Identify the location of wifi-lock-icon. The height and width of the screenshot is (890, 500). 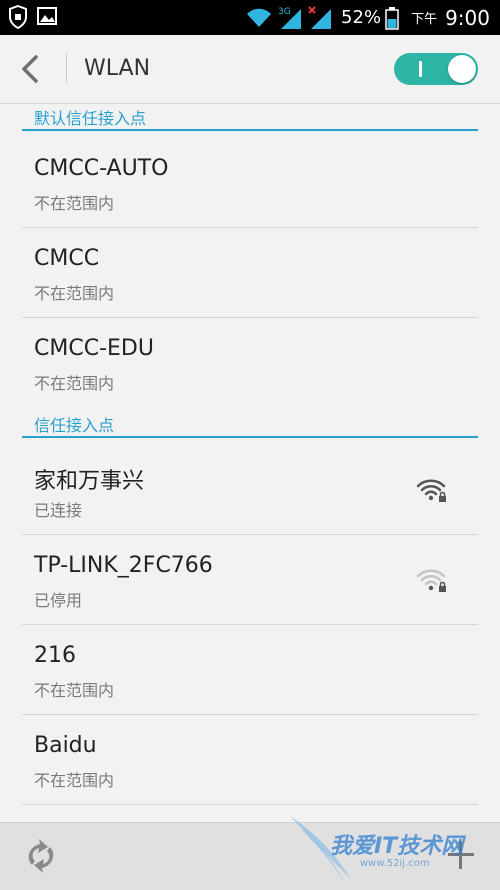
(431, 490).